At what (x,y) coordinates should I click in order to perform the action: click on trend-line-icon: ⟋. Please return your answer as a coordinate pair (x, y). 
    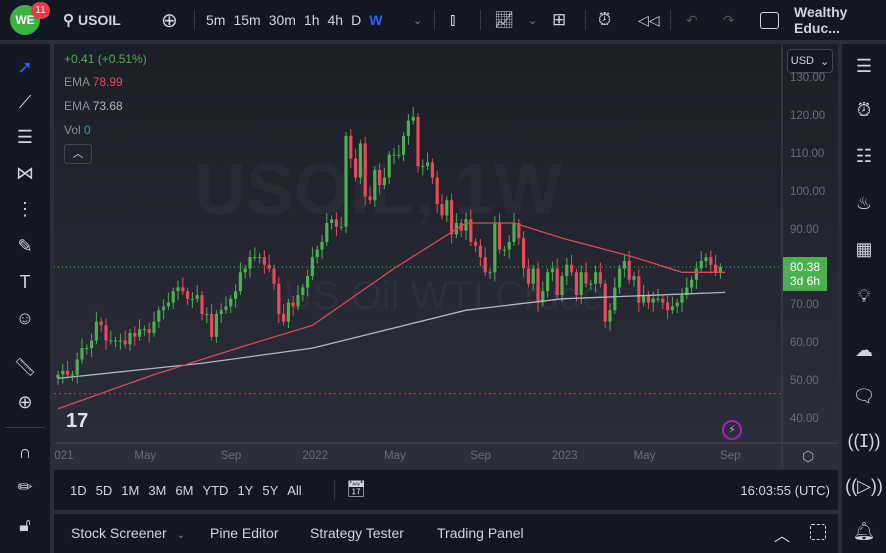
    Looking at the image, I should click on (25, 102).